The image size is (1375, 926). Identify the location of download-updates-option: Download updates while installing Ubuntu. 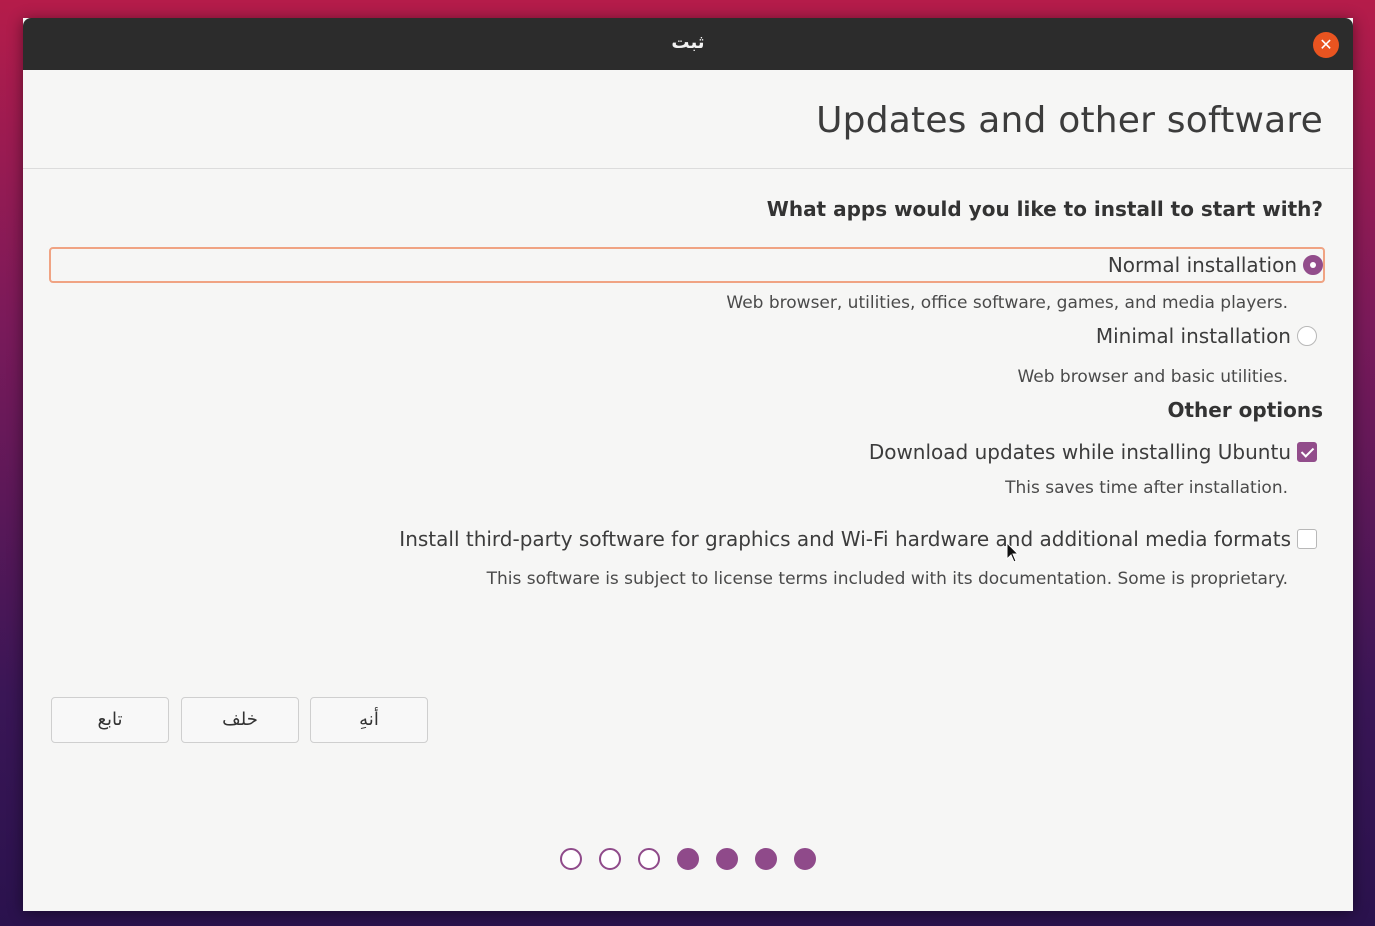
(1093, 452).